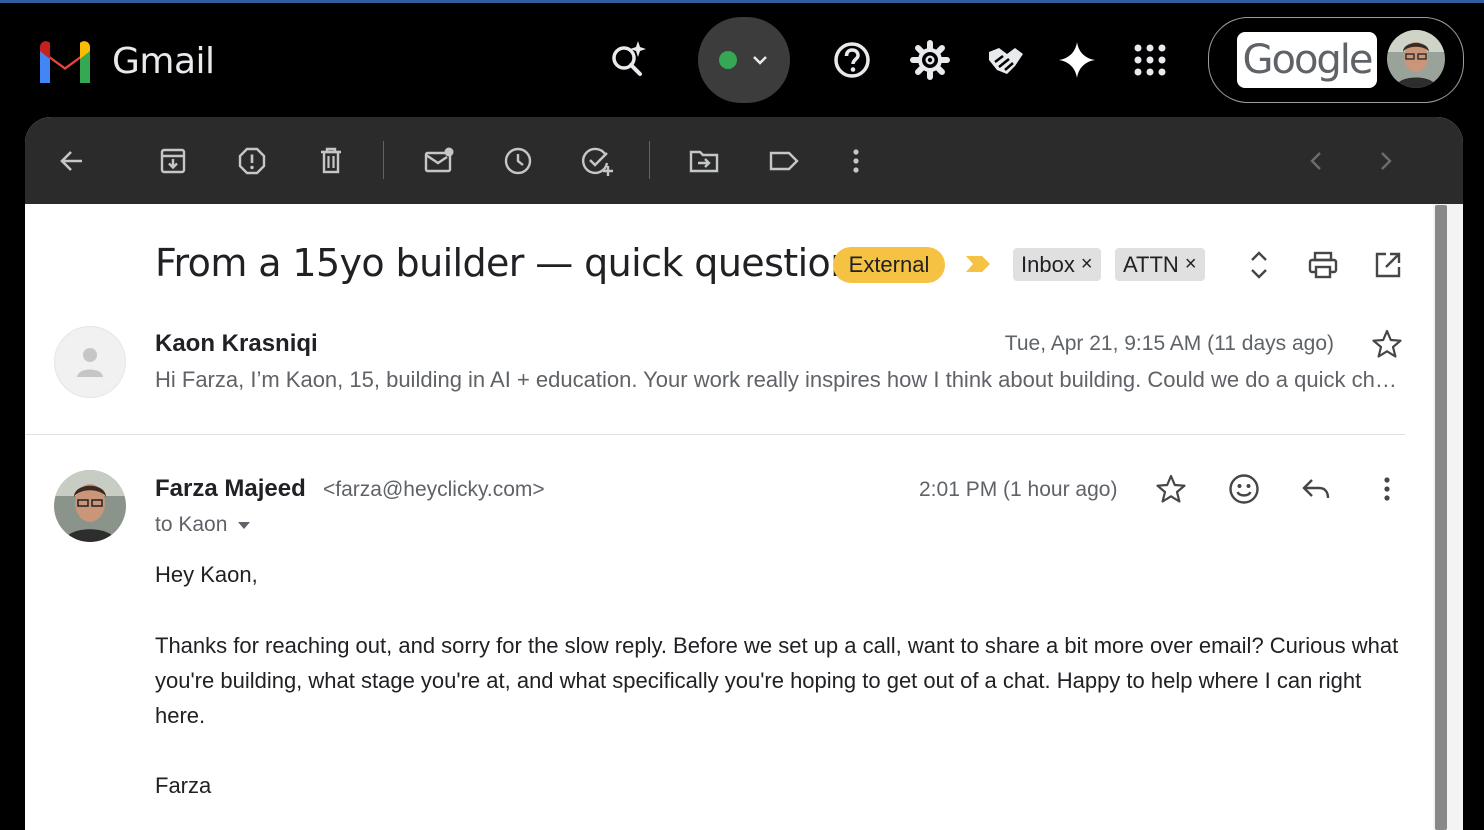  I want to click on label-chip-inbox: Inbox ×, so click(1057, 264).